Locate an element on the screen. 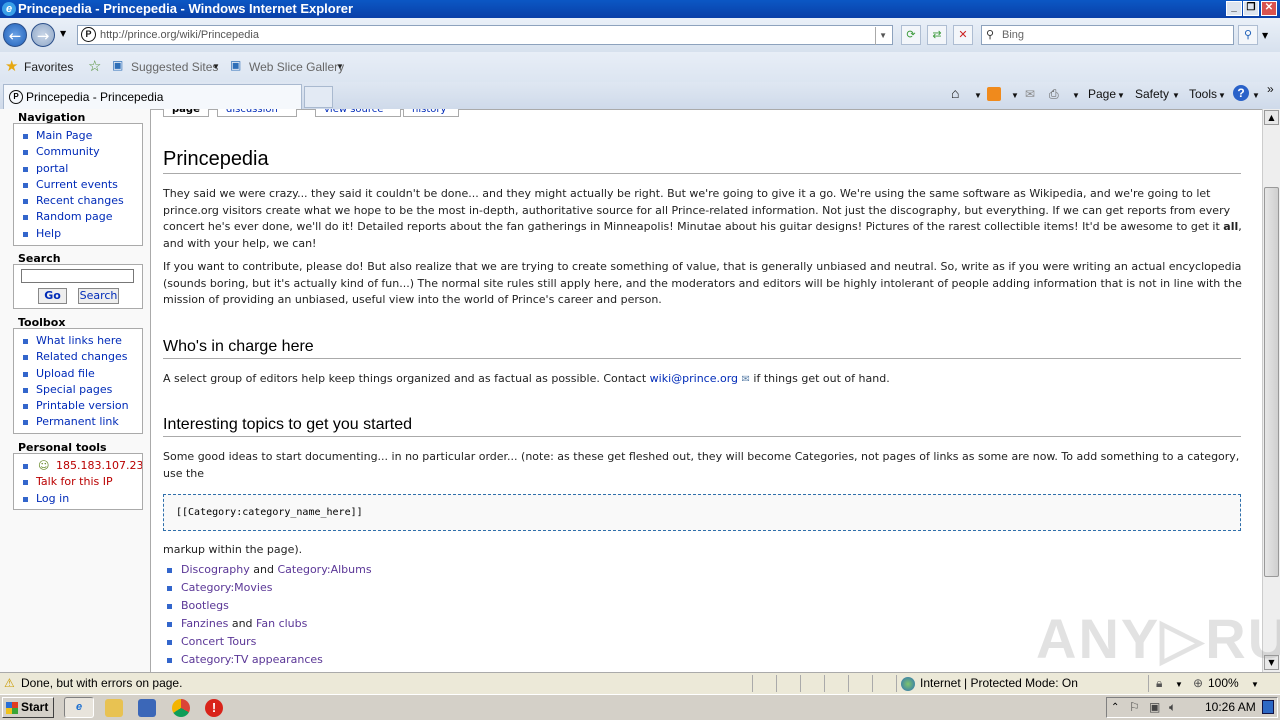  tools-menu: Tools is located at coordinates (1203, 94).